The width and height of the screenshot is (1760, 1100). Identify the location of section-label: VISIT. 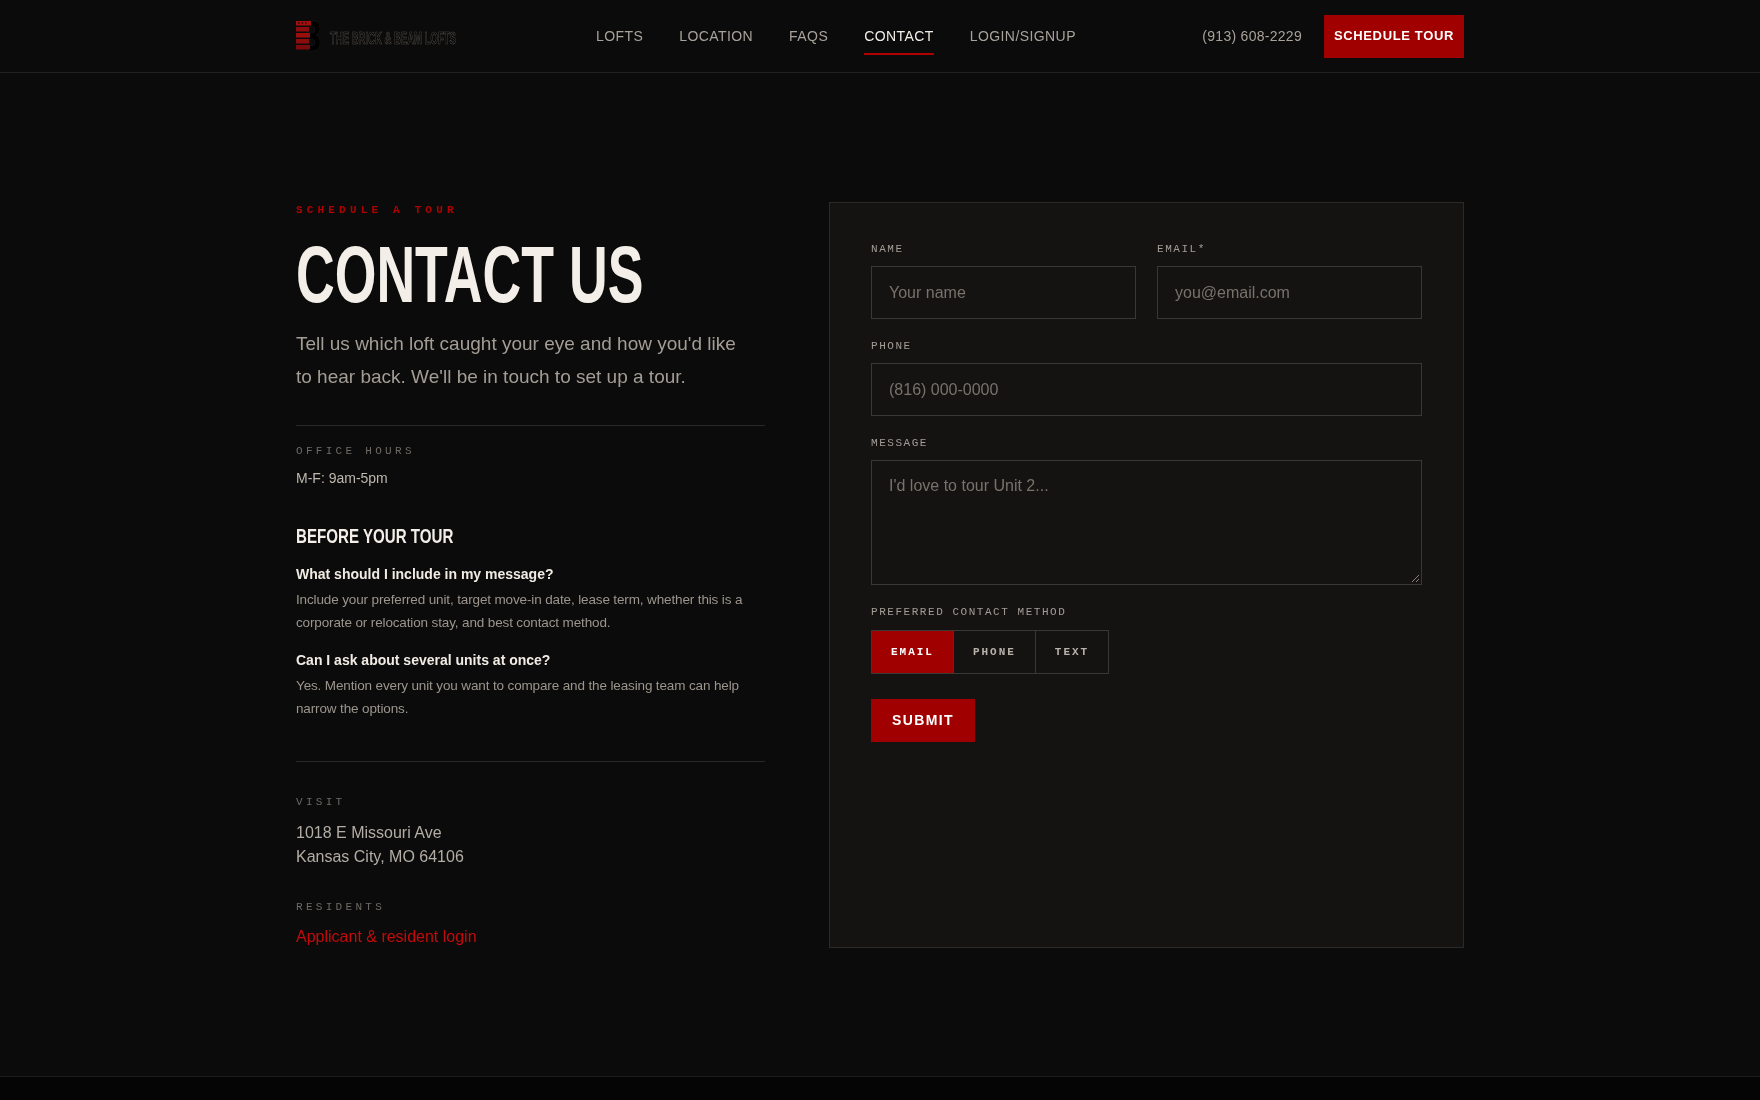
(321, 802).